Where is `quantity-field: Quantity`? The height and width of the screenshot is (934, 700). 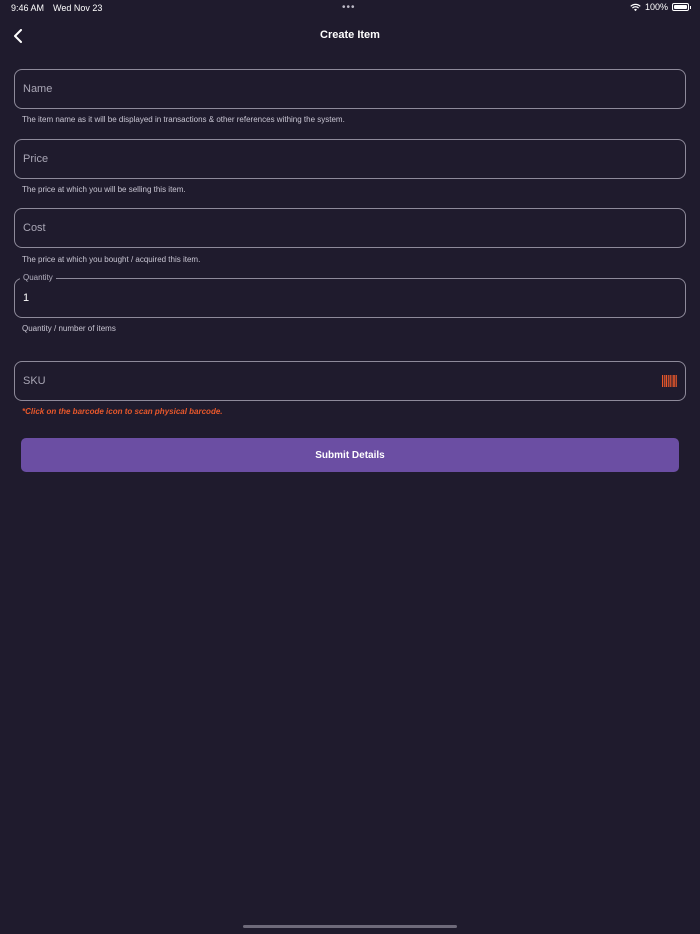
quantity-field: Quantity is located at coordinates (350, 295).